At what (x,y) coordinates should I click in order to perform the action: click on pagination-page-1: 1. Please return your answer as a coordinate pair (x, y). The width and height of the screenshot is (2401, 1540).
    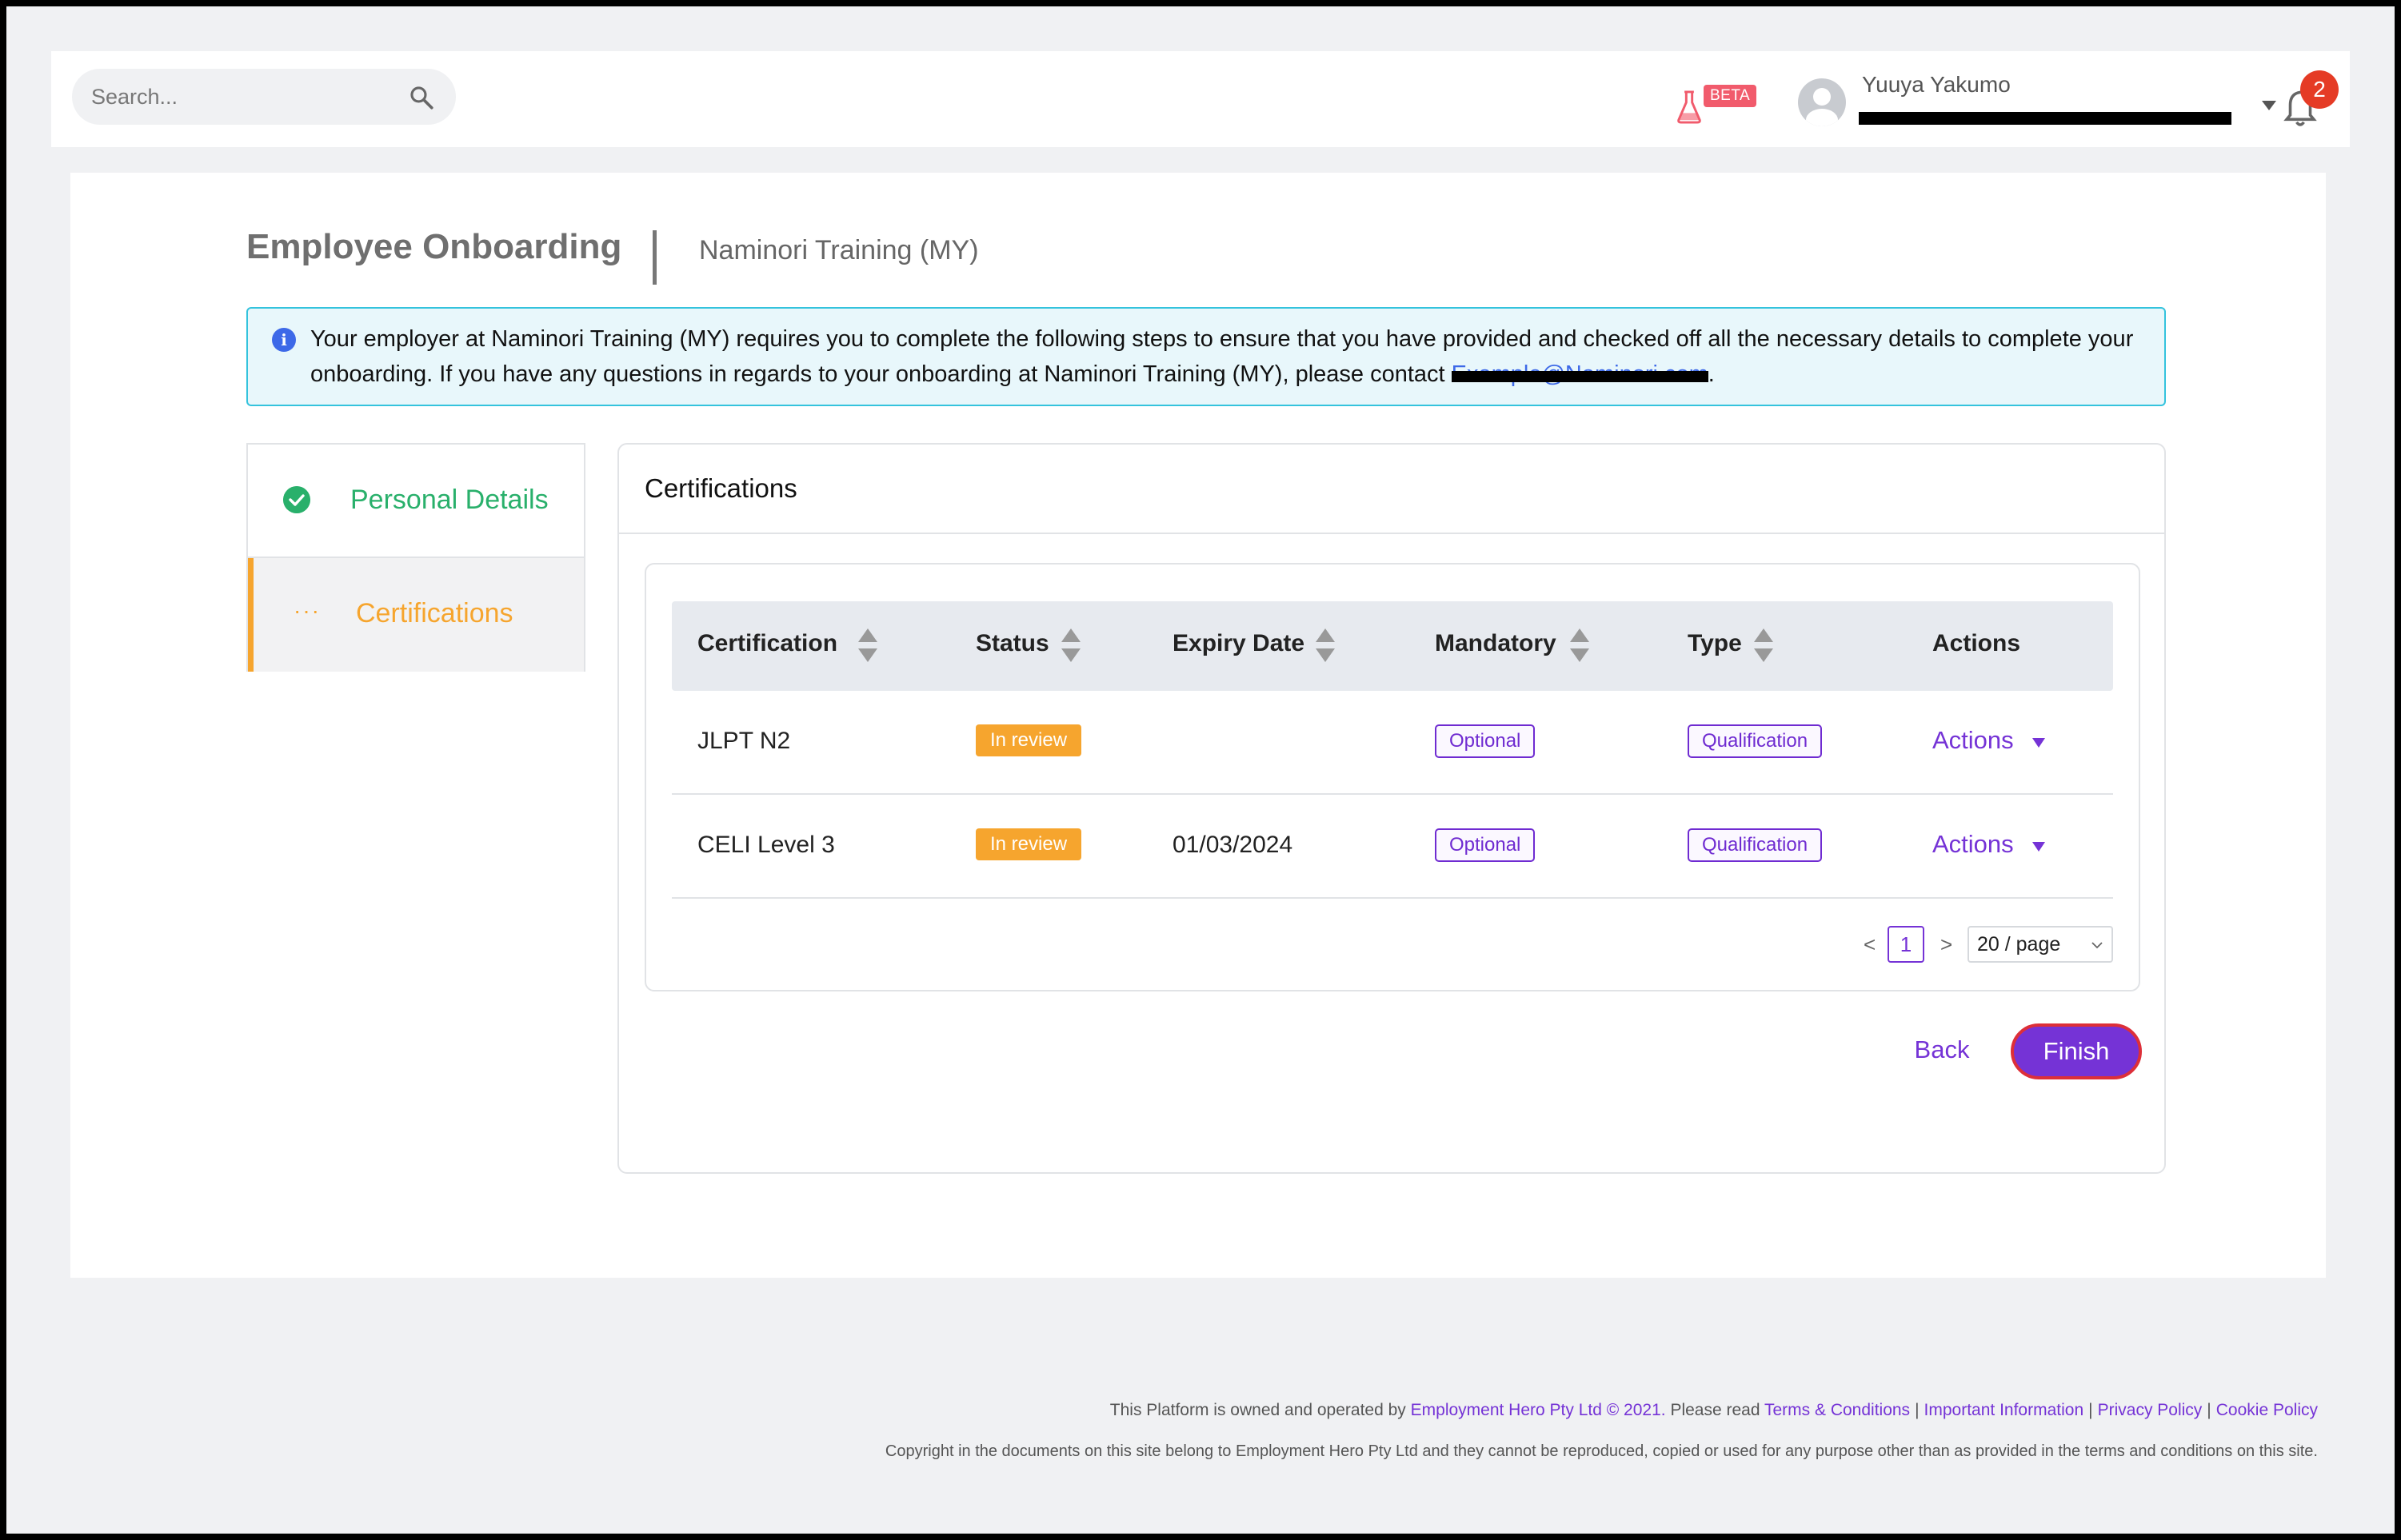
    Looking at the image, I should click on (1906, 944).